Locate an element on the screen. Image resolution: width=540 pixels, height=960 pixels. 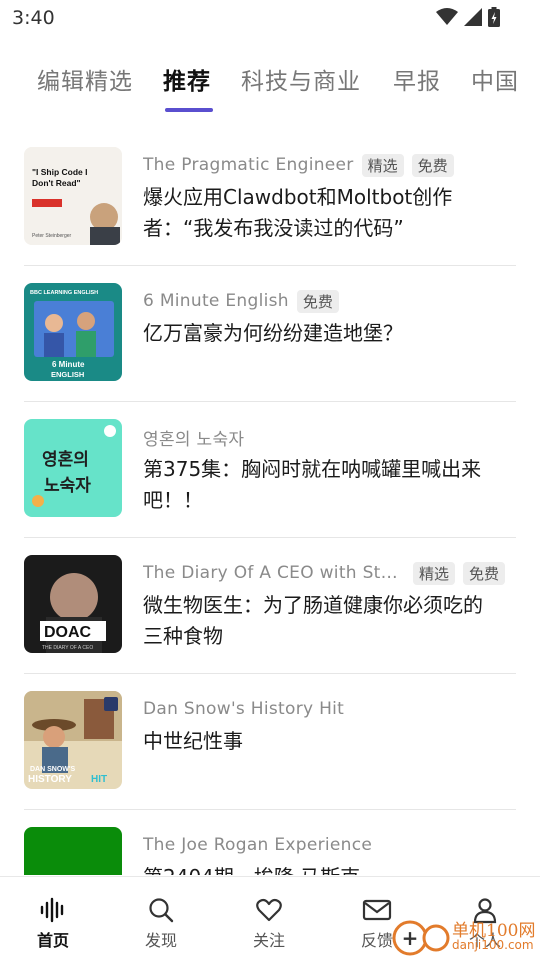
nav-discover: 发现 is located at coordinates (161, 923).